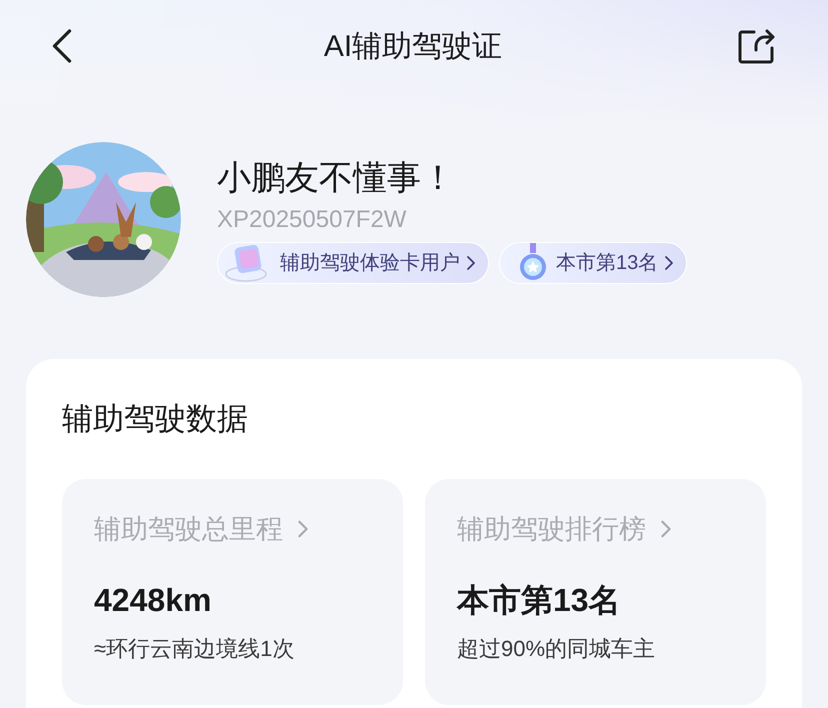  What do you see at coordinates (551, 529) in the screenshot?
I see `stat-label: 辅助驾驶排行榜` at bounding box center [551, 529].